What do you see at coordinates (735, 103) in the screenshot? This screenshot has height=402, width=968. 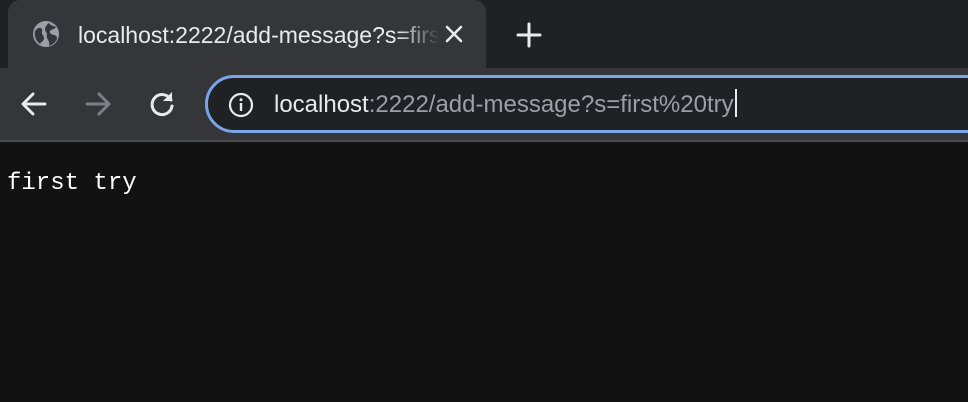 I see `text-caret` at bounding box center [735, 103].